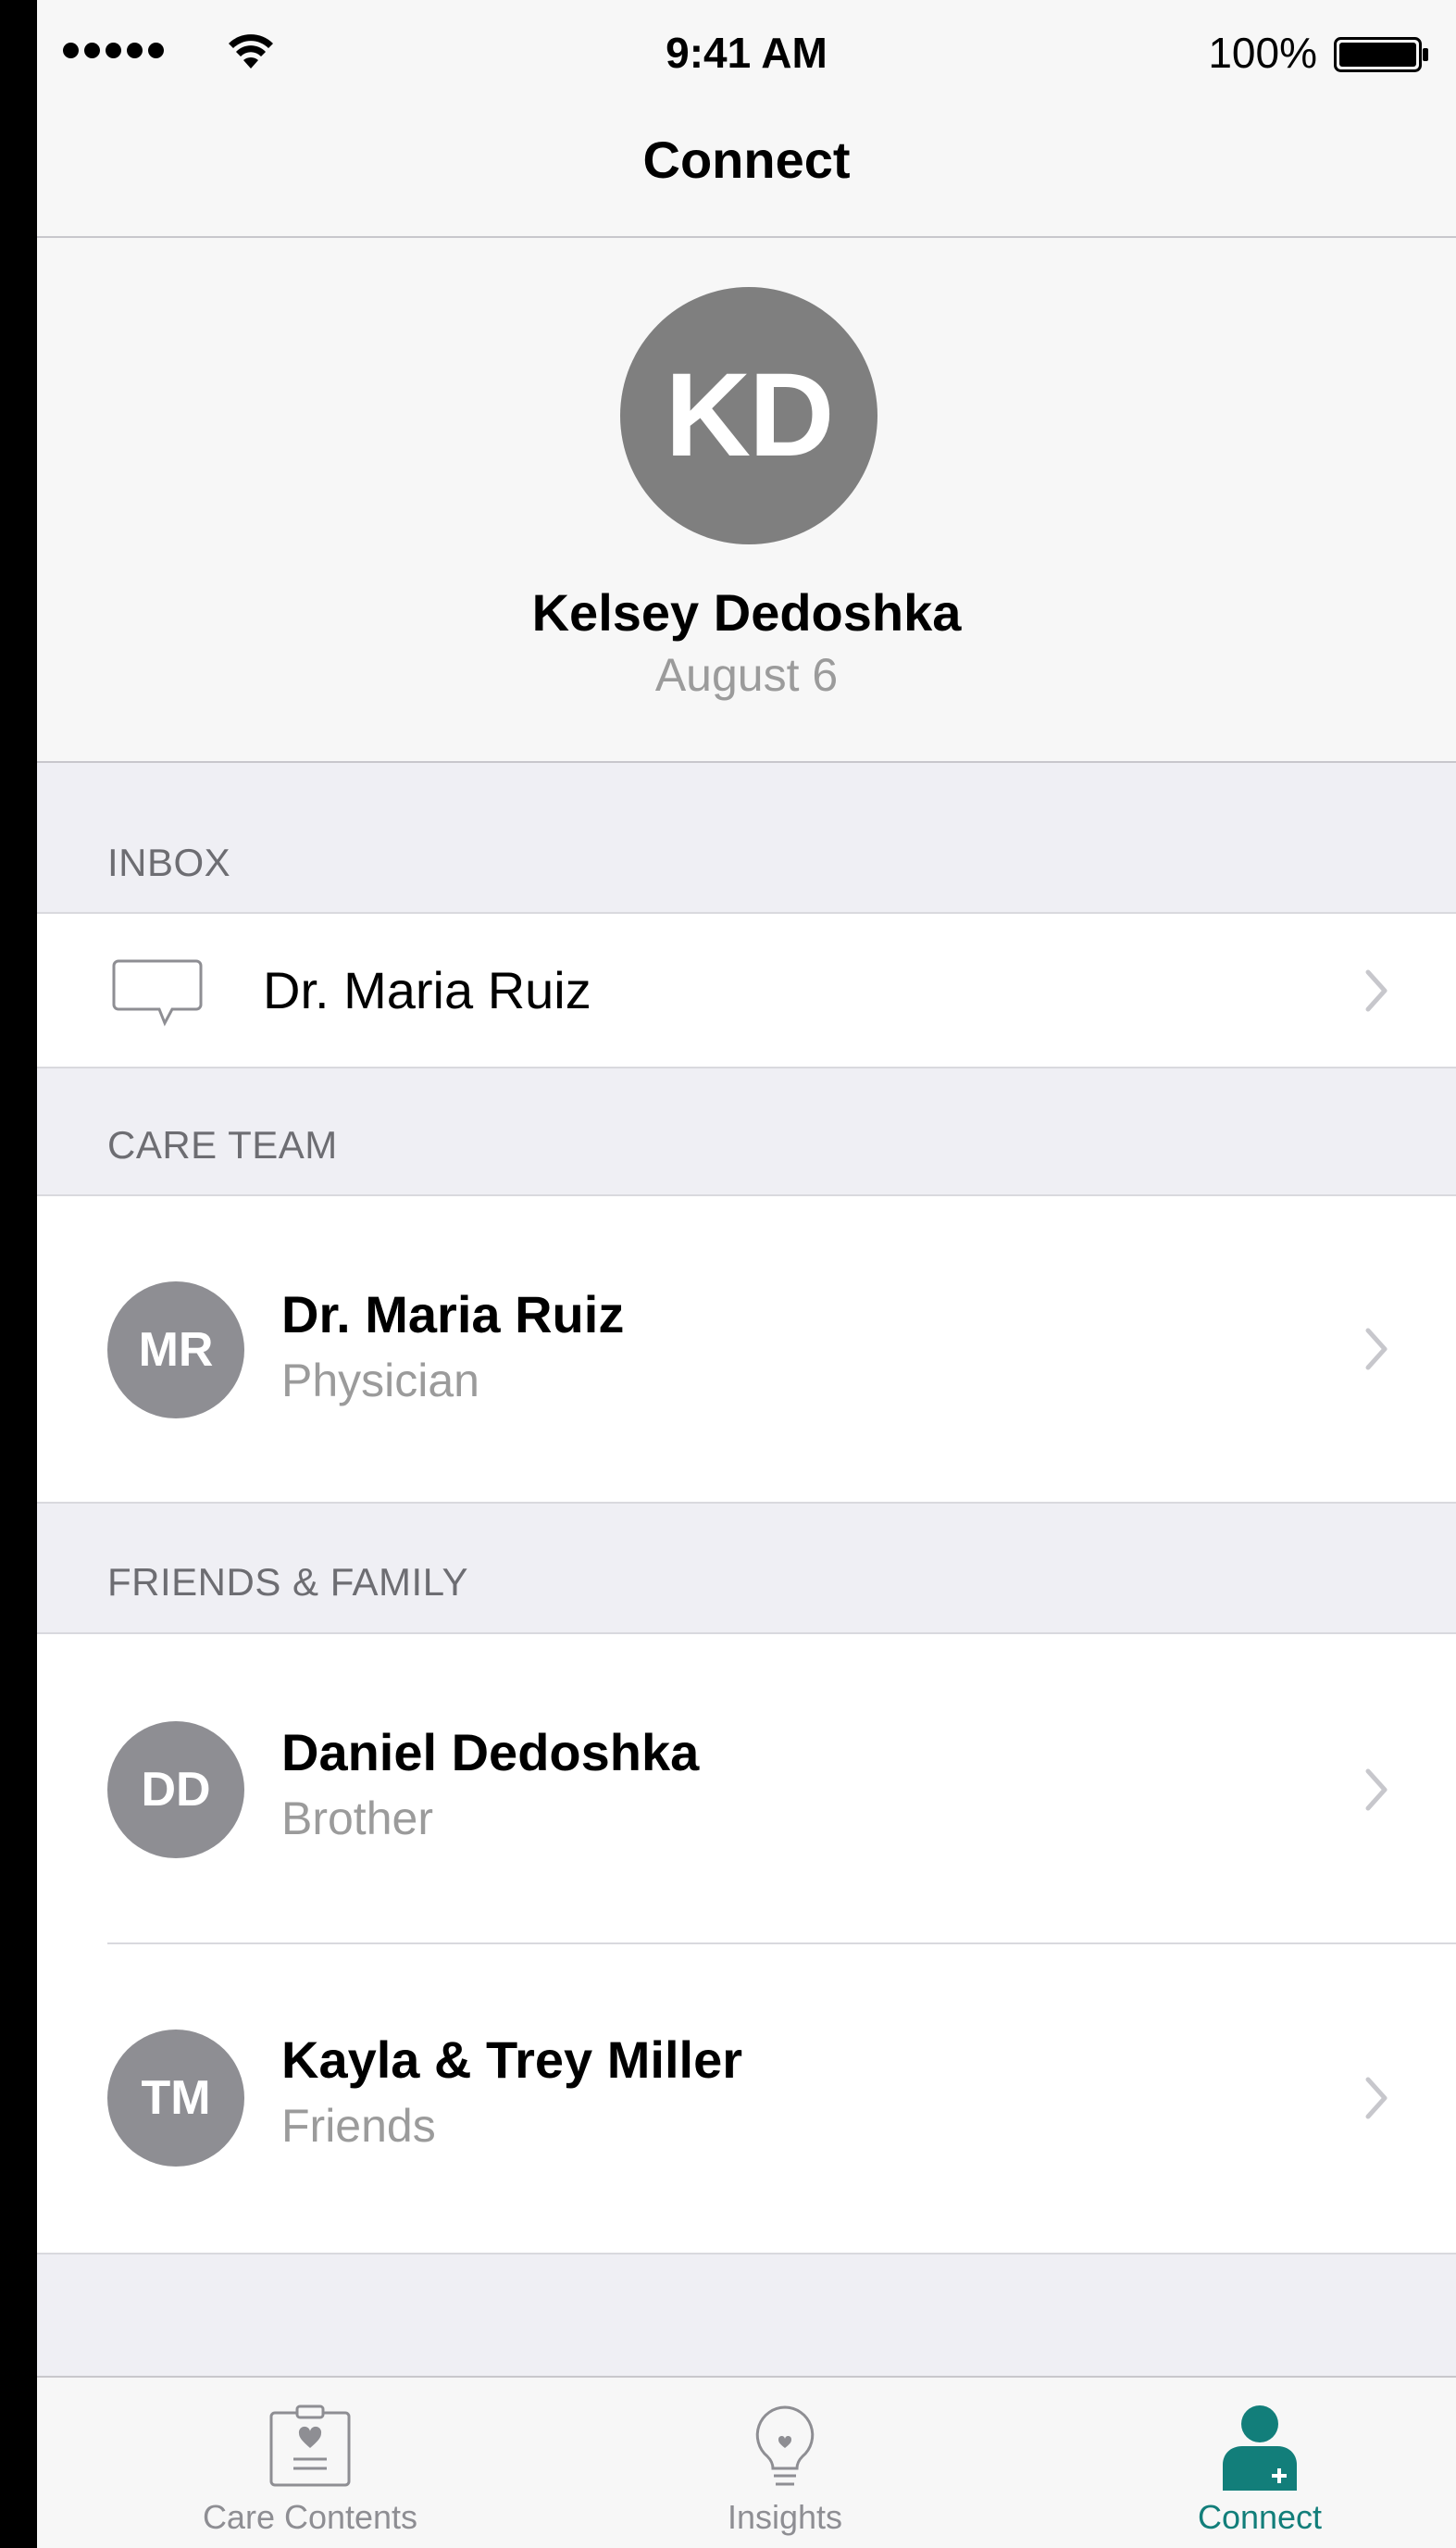  What do you see at coordinates (746, 2098) in the screenshot?
I see `friends-family-member-row: TM Kayla & Trey Miller Friends` at bounding box center [746, 2098].